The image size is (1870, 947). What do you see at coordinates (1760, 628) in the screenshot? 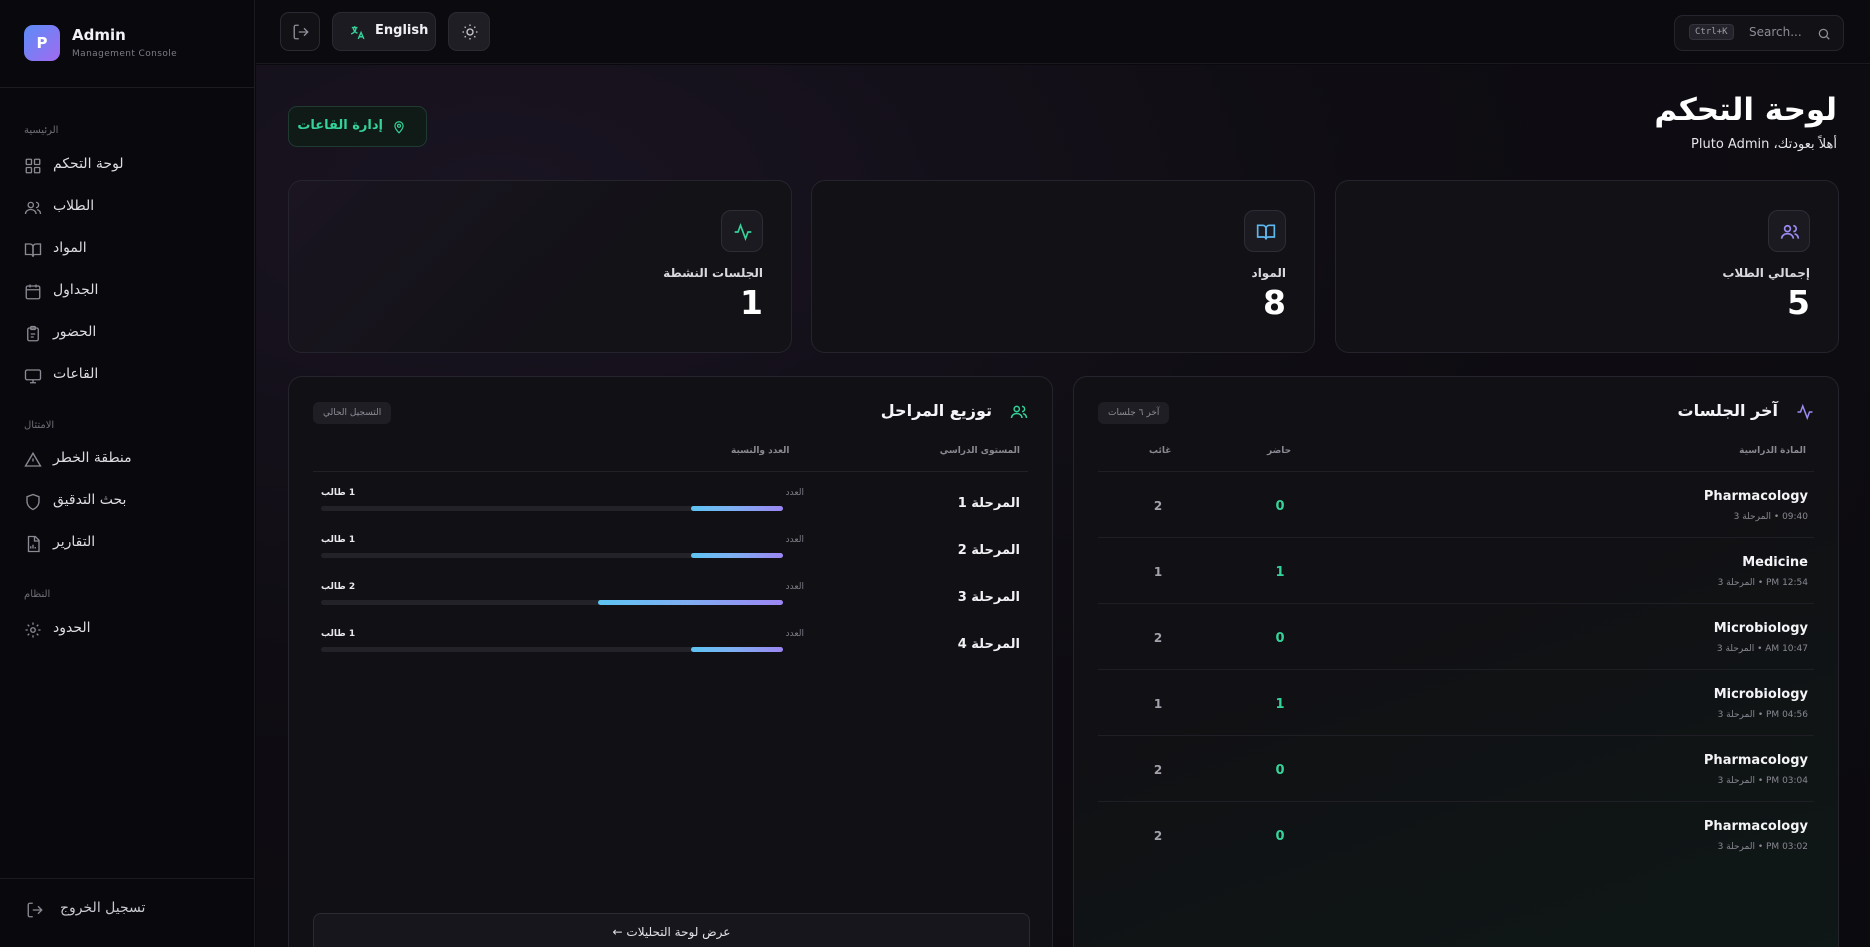
I see `session-subject: Microbiology` at bounding box center [1760, 628].